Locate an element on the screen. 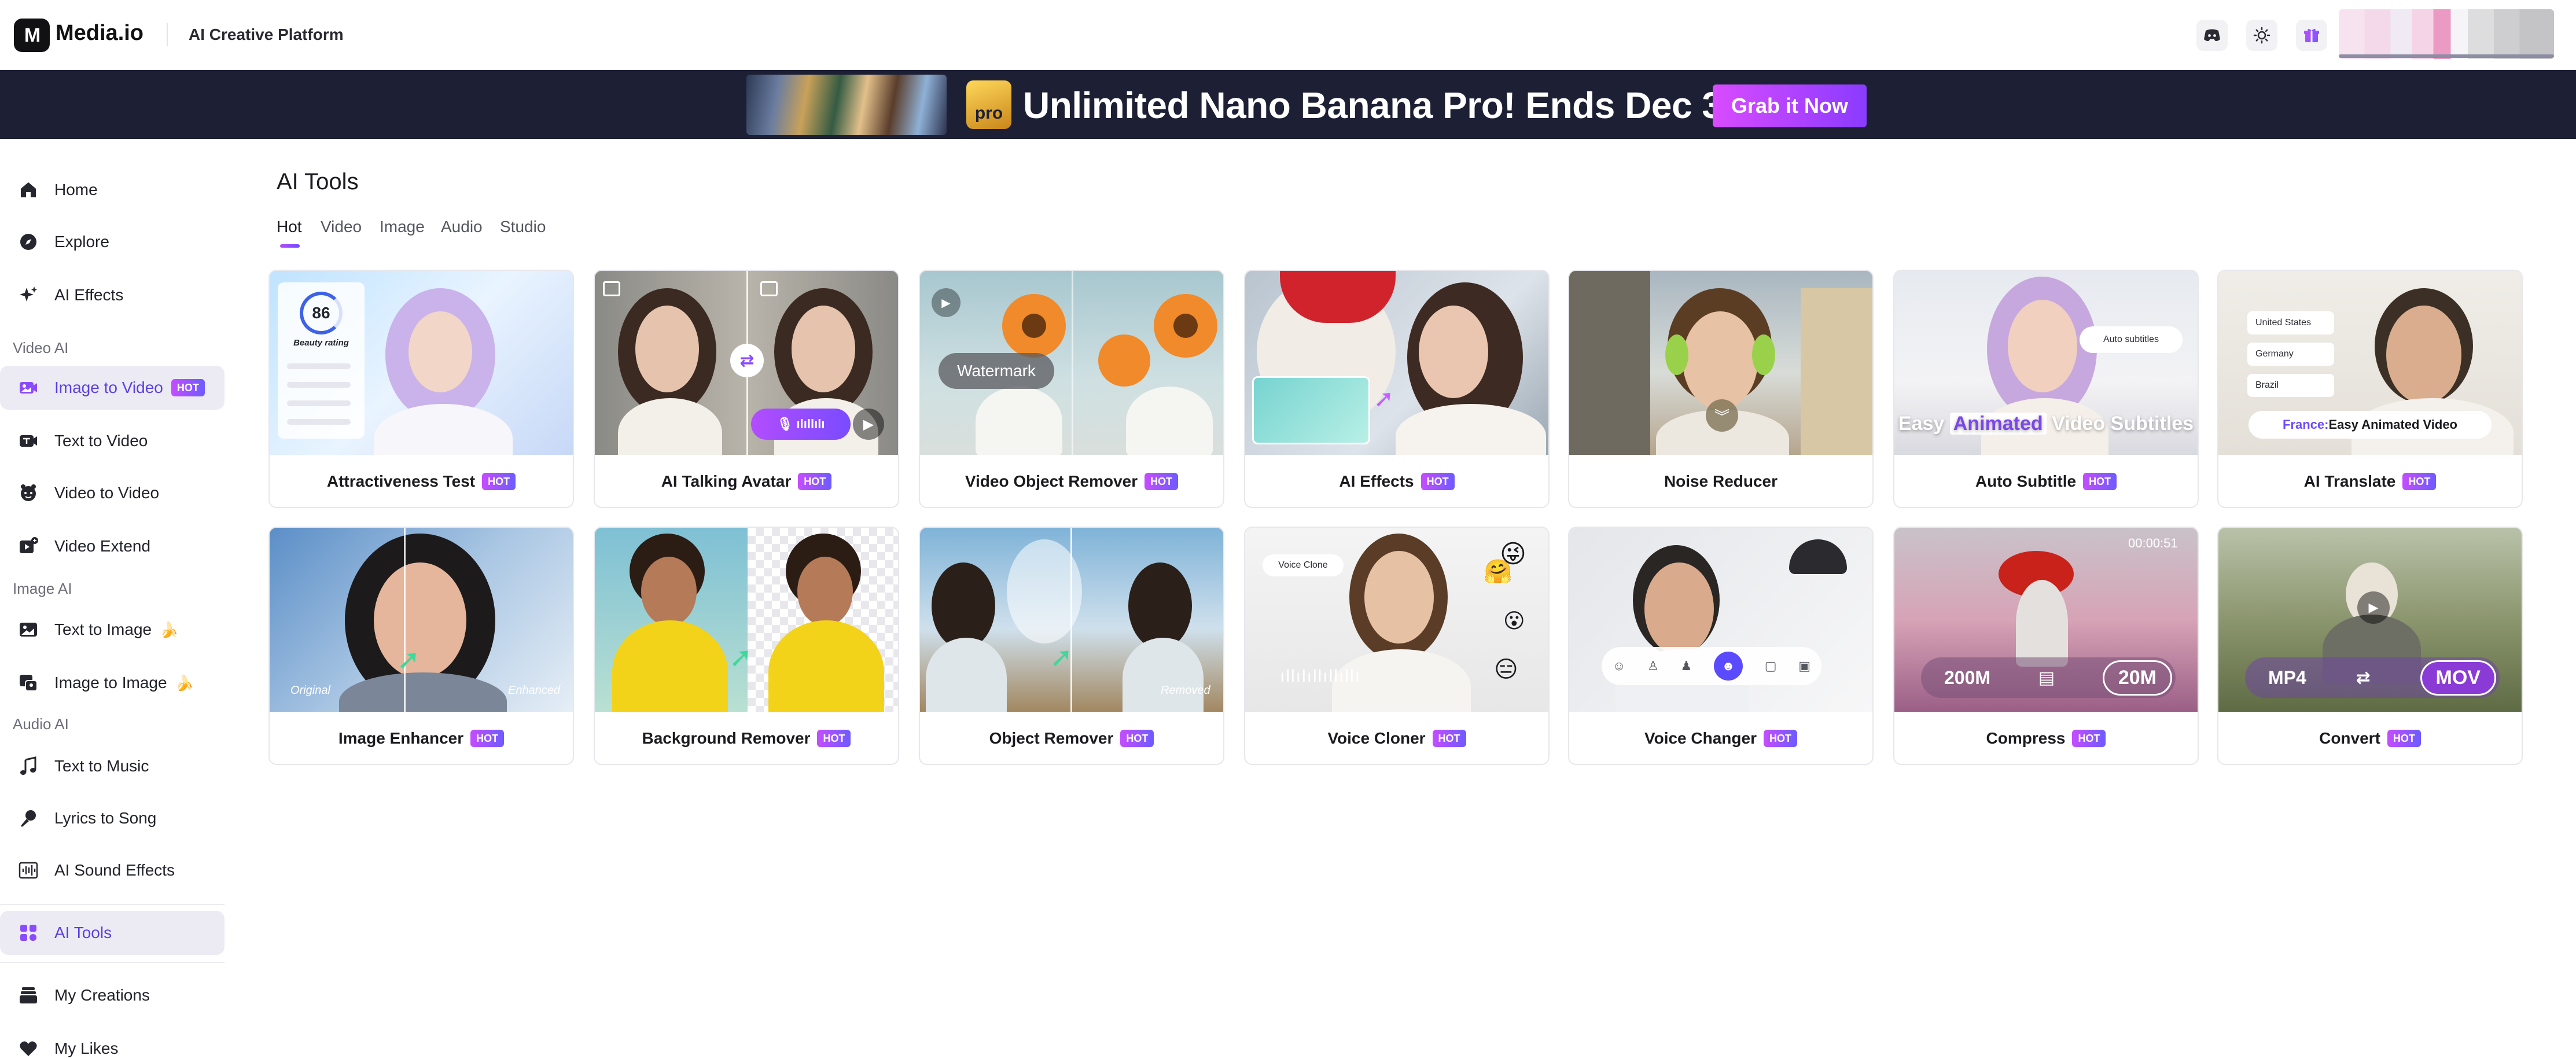 The width and height of the screenshot is (2576, 1059). section-video-ai: Video AI is located at coordinates (41, 348).